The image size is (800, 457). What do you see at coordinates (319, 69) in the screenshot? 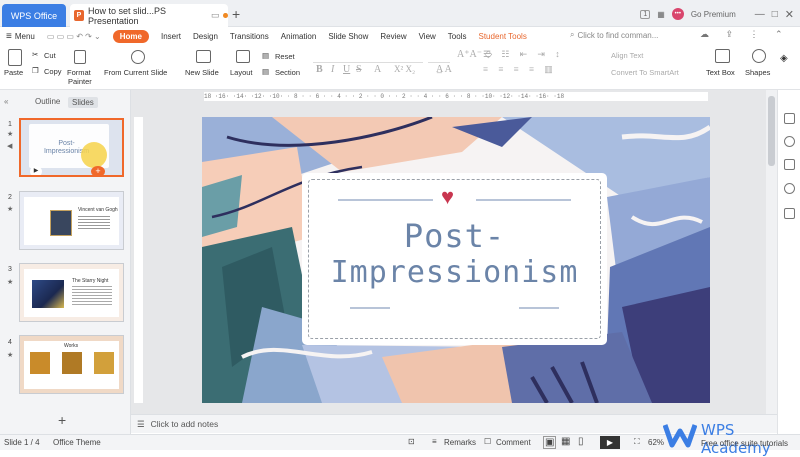
I see `bold-icon: B` at bounding box center [319, 69].